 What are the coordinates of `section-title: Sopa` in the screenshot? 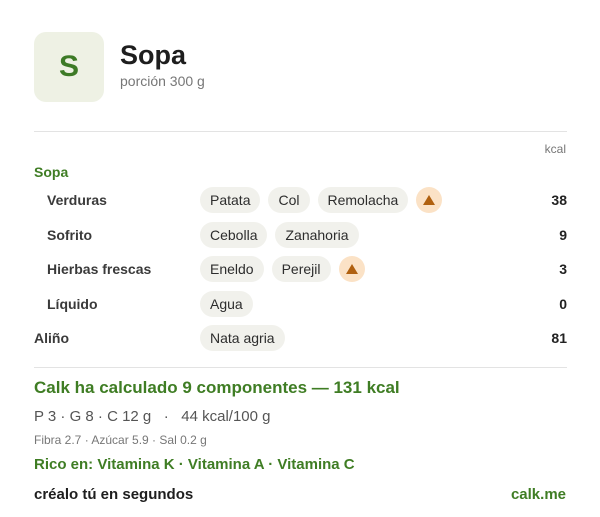 It's located at (51, 172).